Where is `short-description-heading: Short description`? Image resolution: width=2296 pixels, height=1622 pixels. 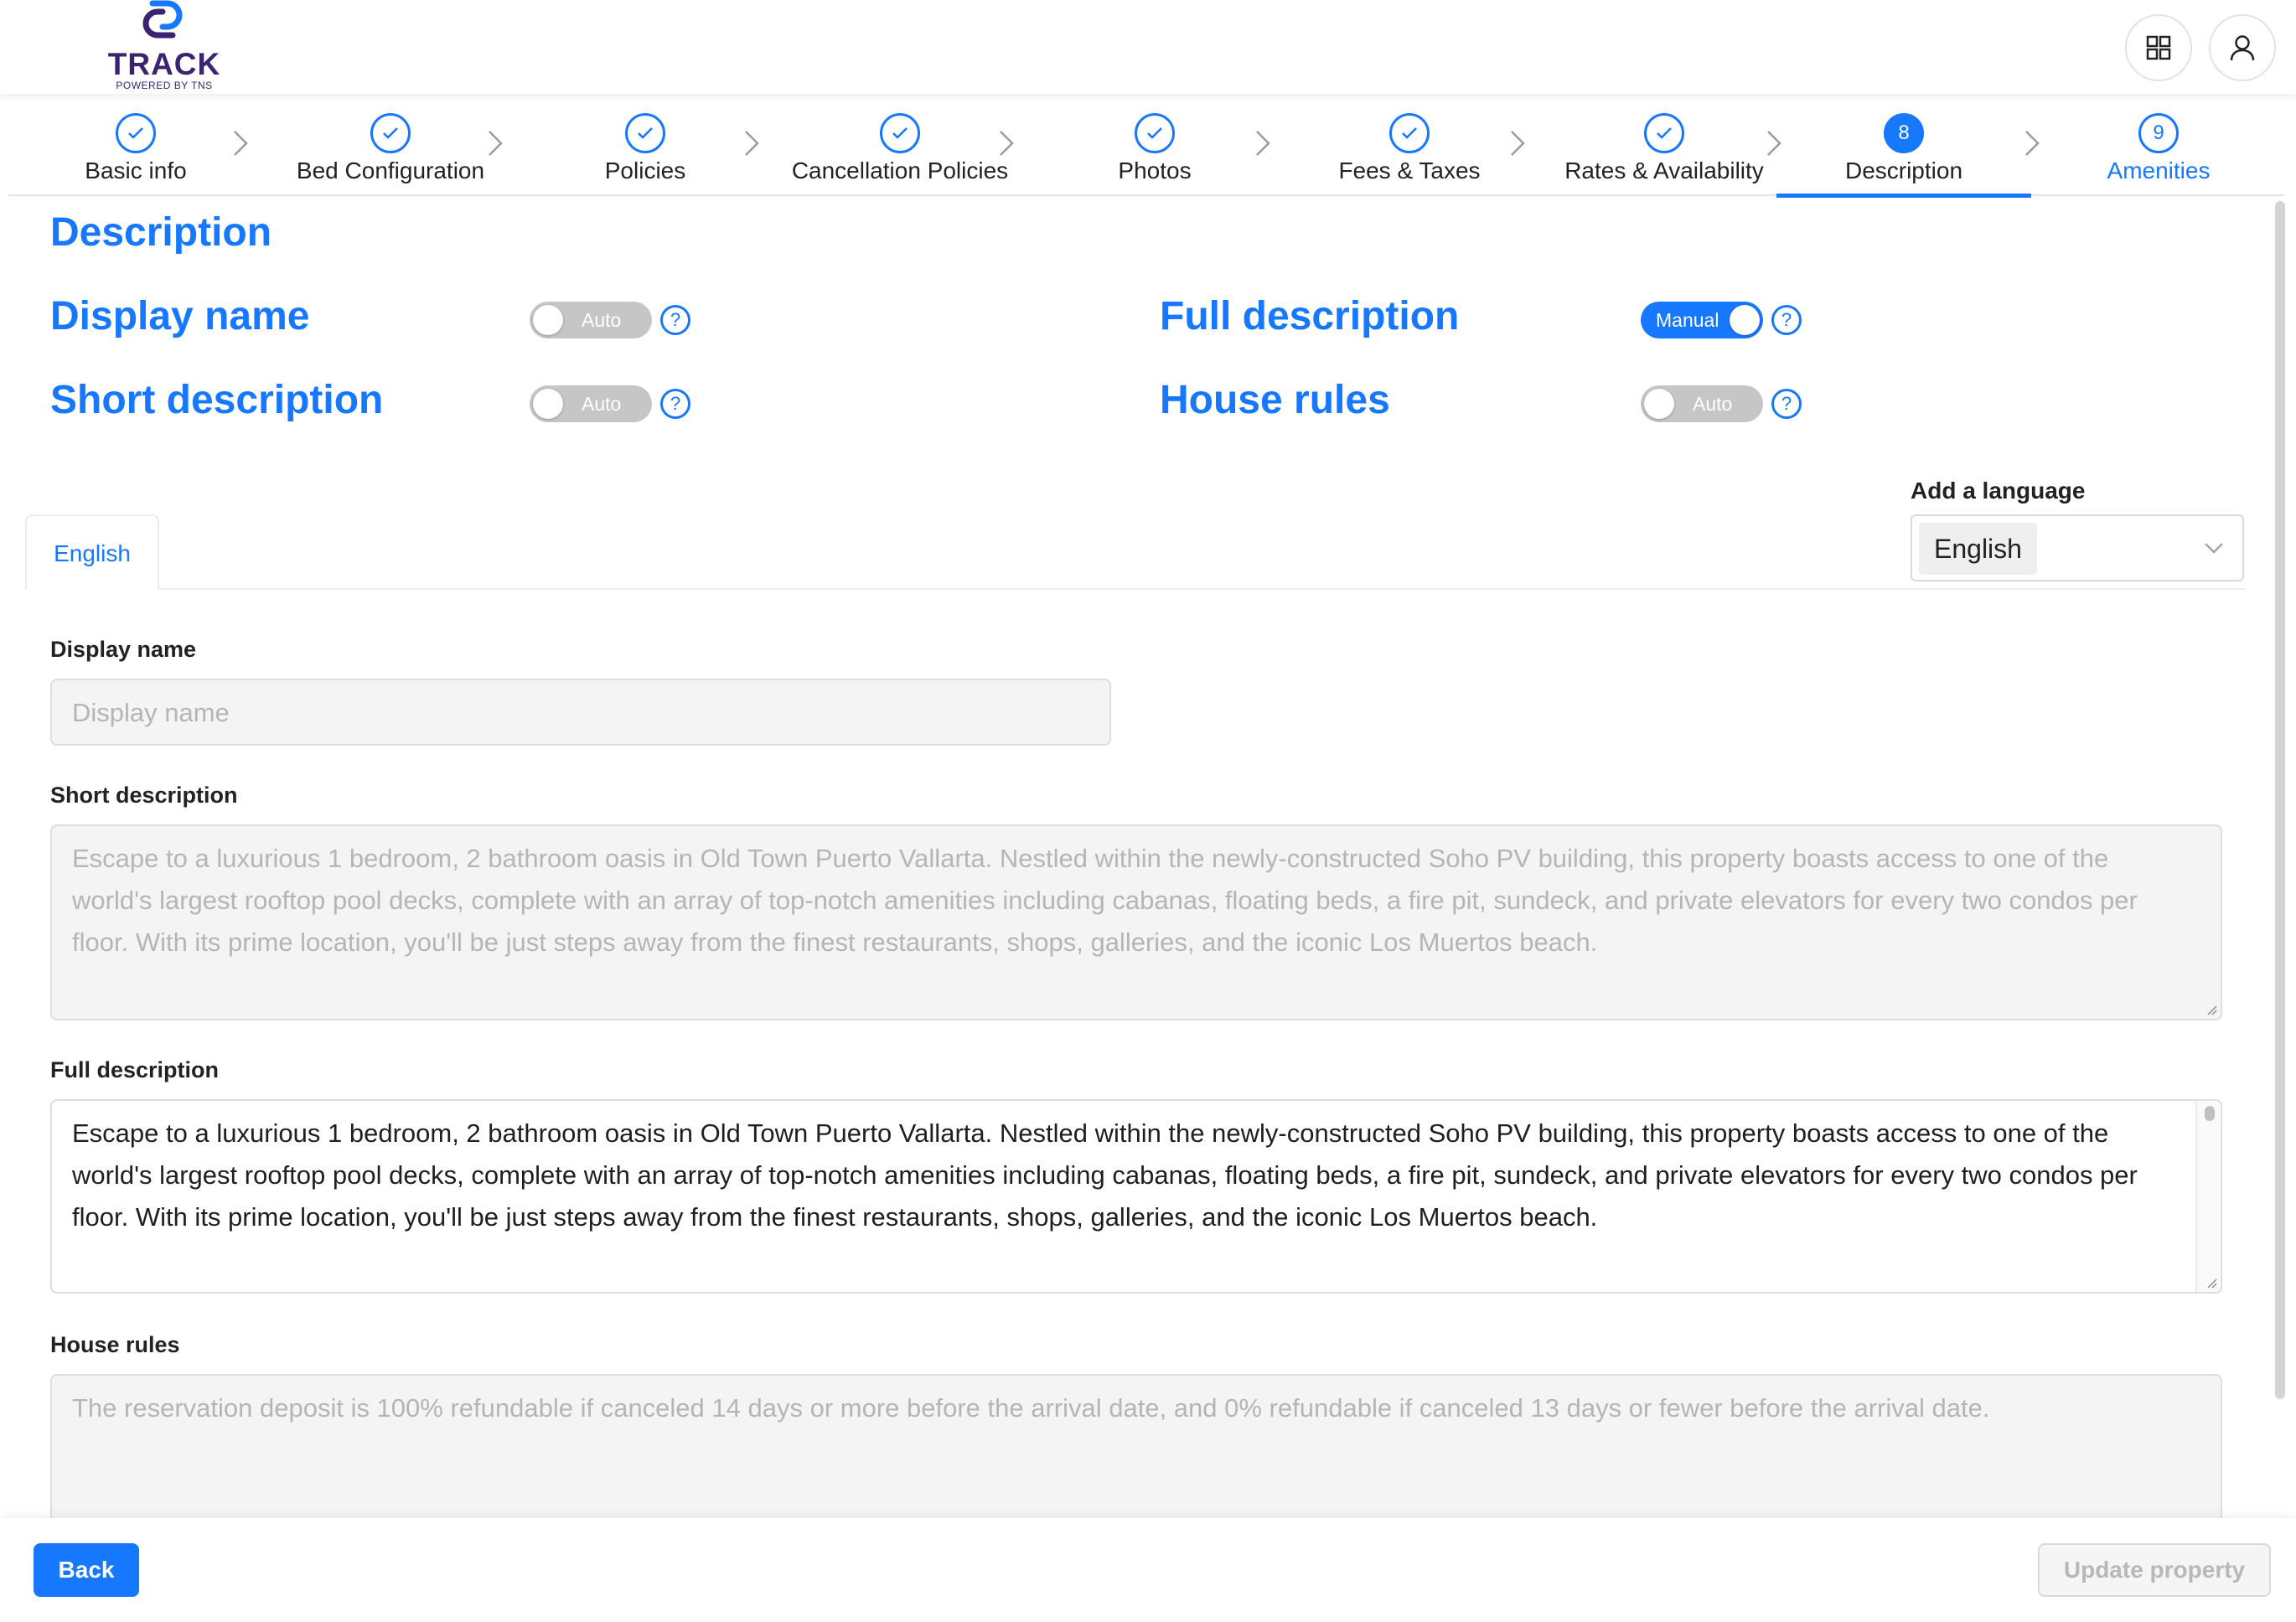 short-description-heading: Short description is located at coordinates (217, 400).